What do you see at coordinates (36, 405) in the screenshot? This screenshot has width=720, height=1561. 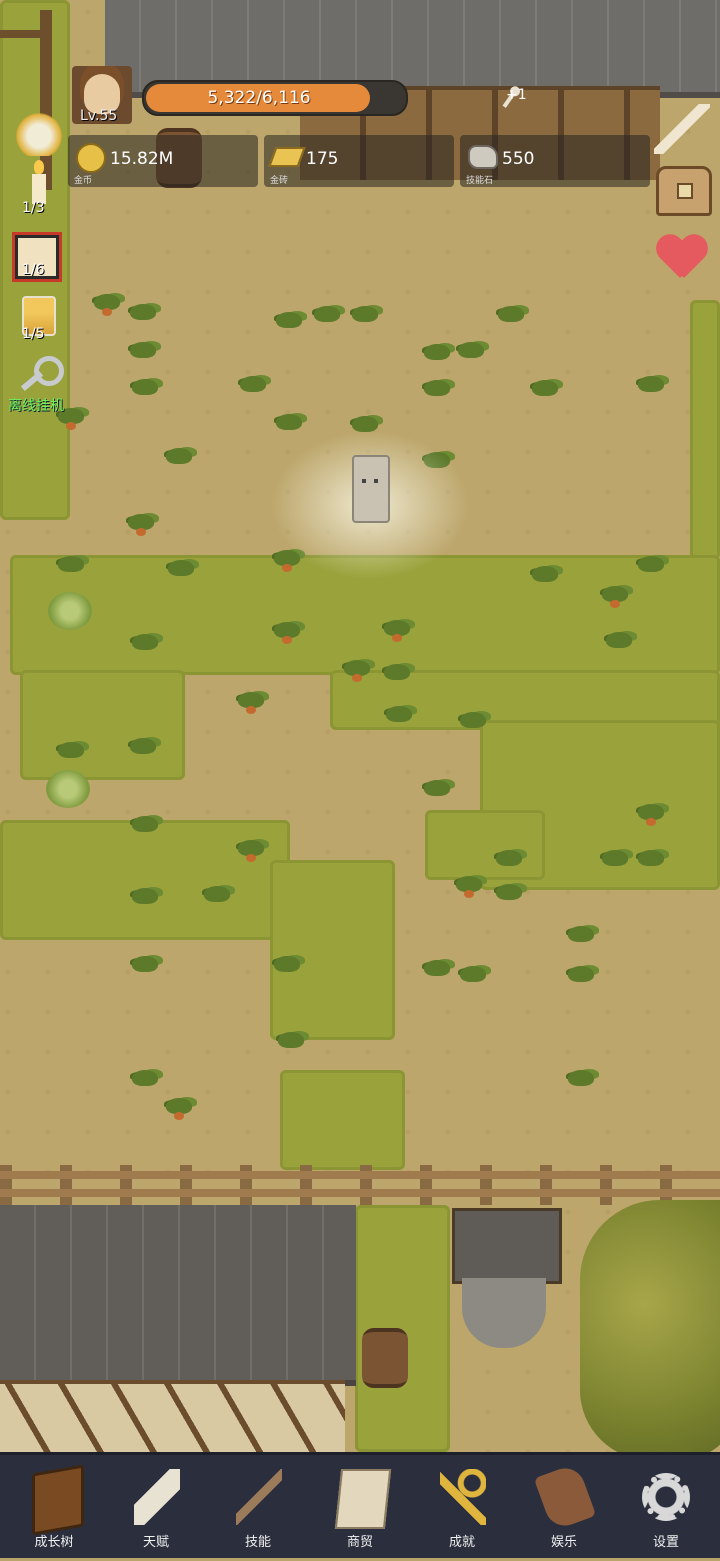 I see `offline-idle-label: 离线挂机` at bounding box center [36, 405].